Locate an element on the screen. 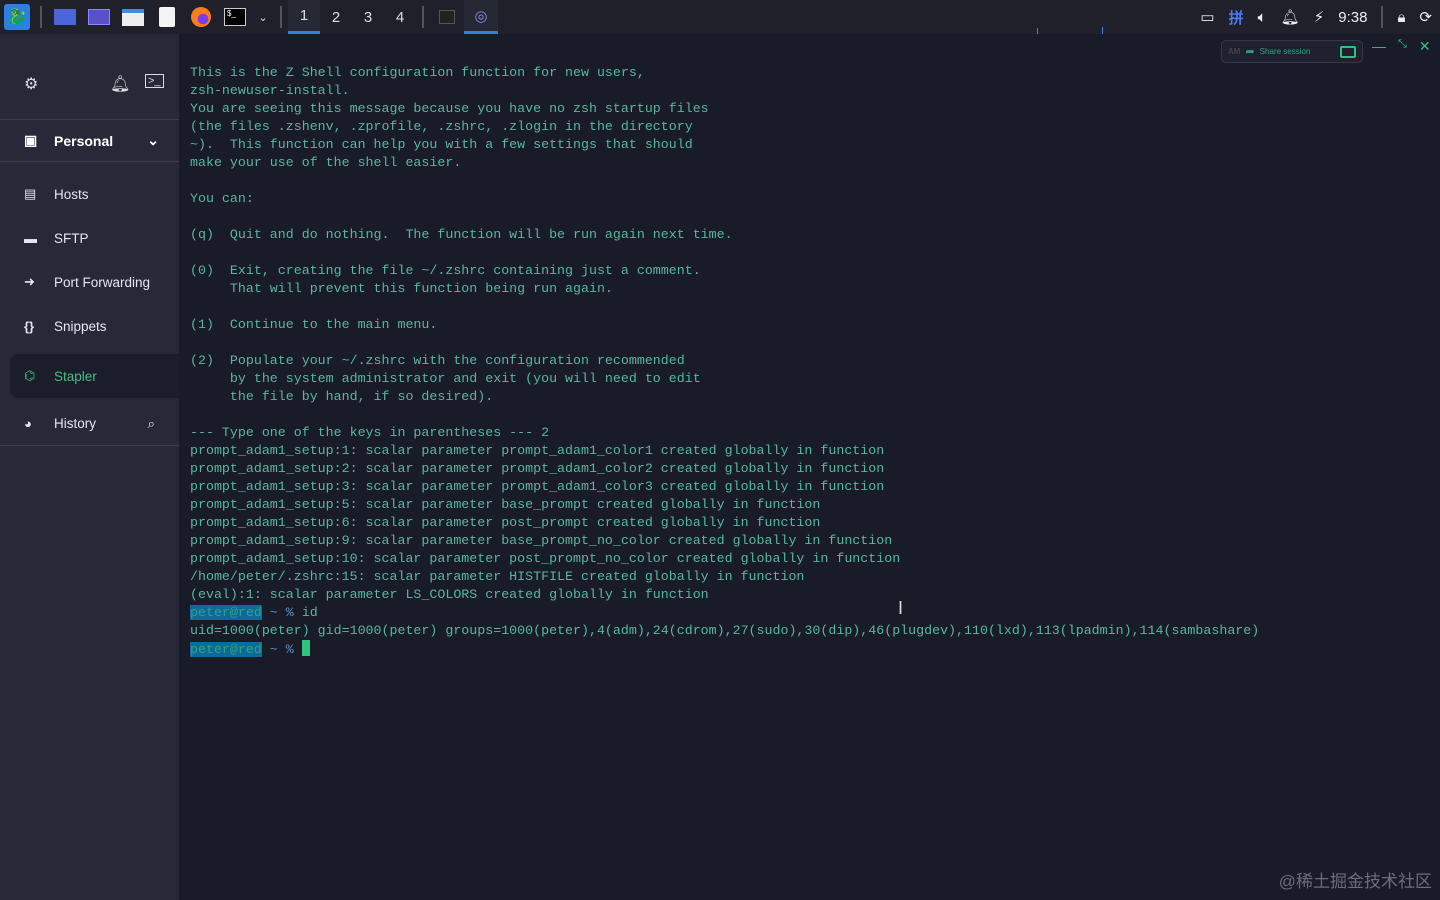 This screenshot has height=900, width=1440. terminal-line: zsh-newuser-install. is located at coordinates (270, 90).